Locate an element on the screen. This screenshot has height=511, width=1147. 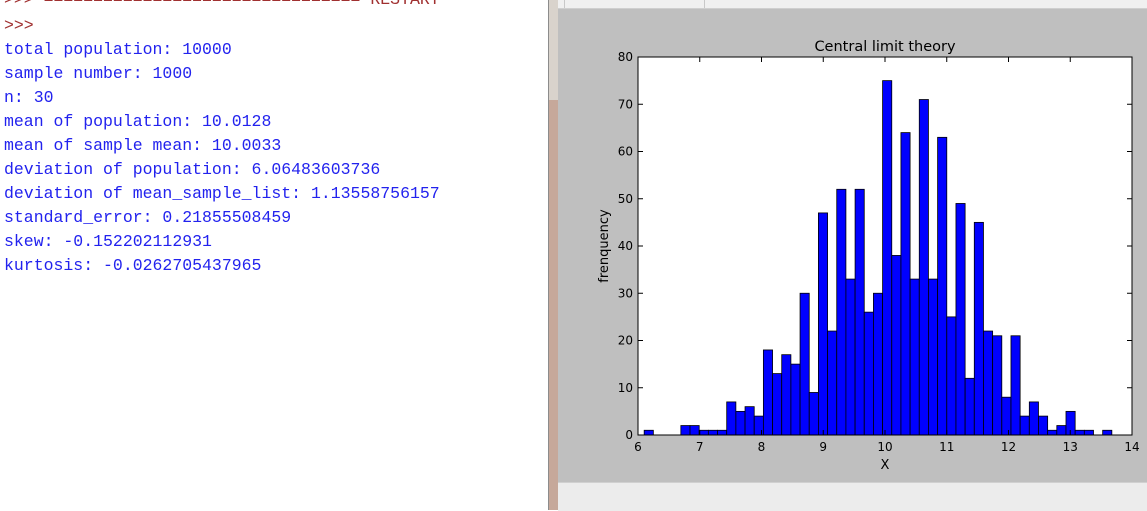
x-tick-label: 11 is located at coordinates (946, 447).